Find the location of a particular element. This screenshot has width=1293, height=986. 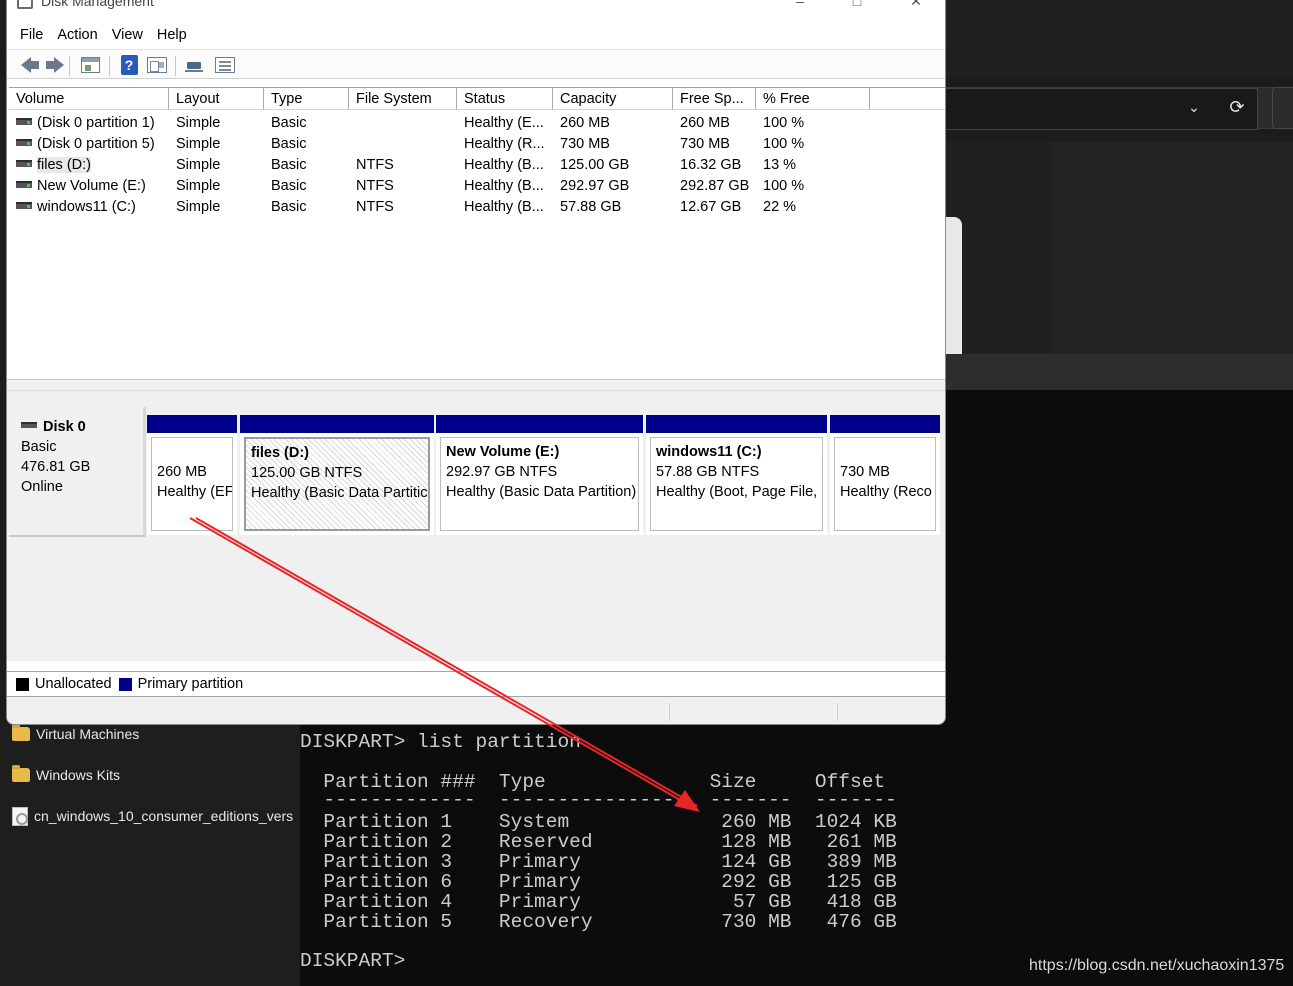

partition-size: 292.97 GB NTFS is located at coordinates (502, 472).